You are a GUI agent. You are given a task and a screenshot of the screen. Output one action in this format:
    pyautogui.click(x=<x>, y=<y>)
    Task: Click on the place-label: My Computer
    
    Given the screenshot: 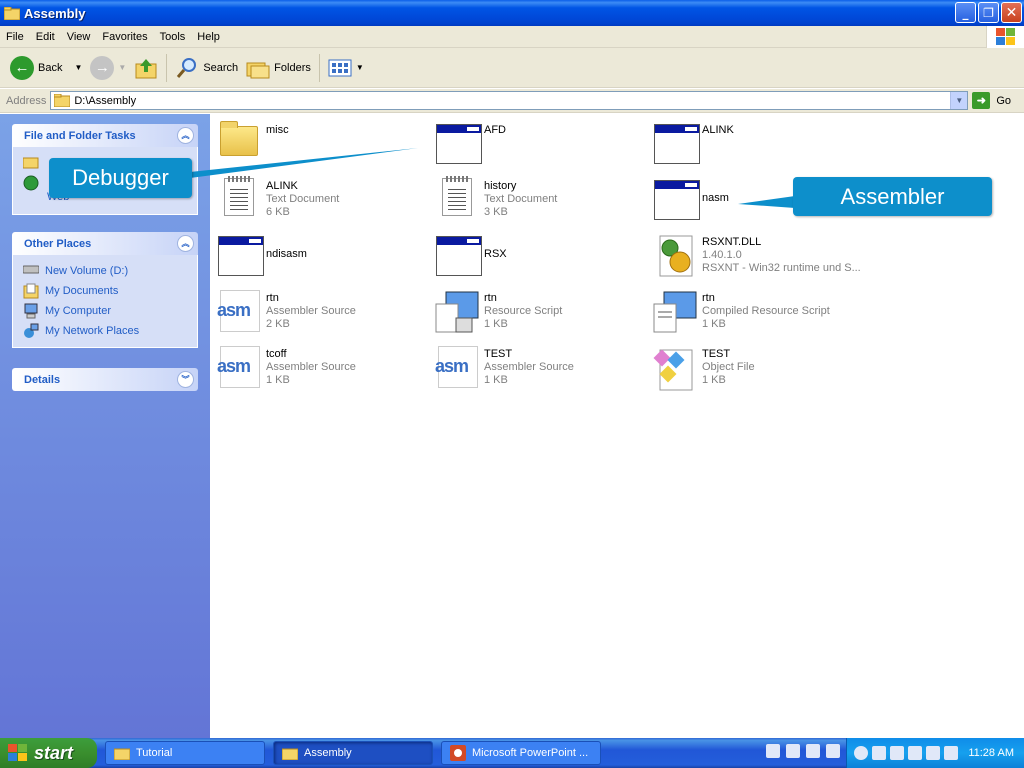 What is the action you would take?
    pyautogui.click(x=78, y=311)
    